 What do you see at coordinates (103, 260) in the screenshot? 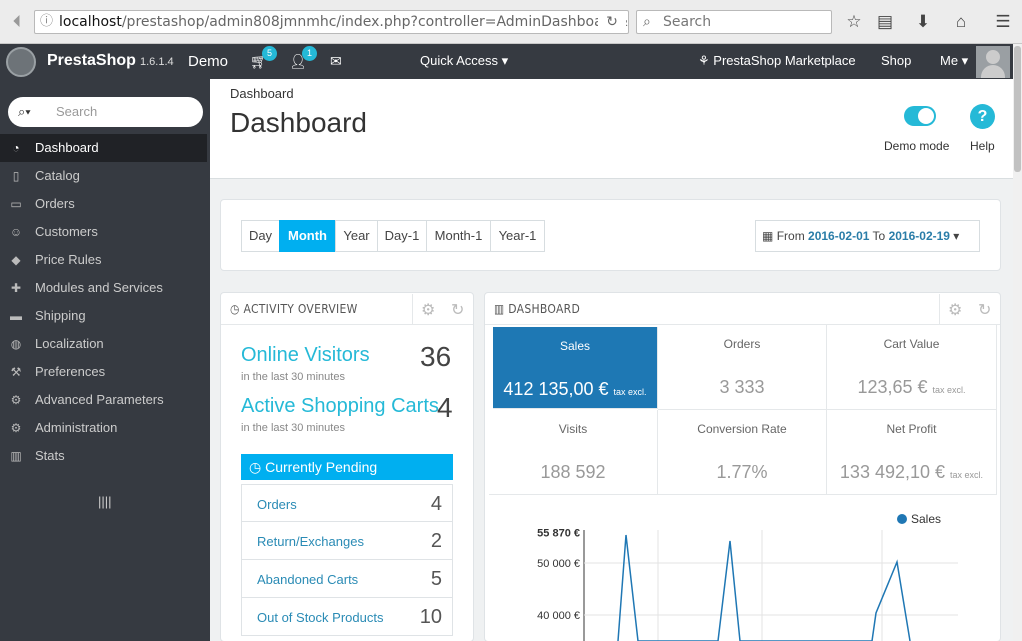
I see `sidebar-item-price-rules: ◆ Price Rules` at bounding box center [103, 260].